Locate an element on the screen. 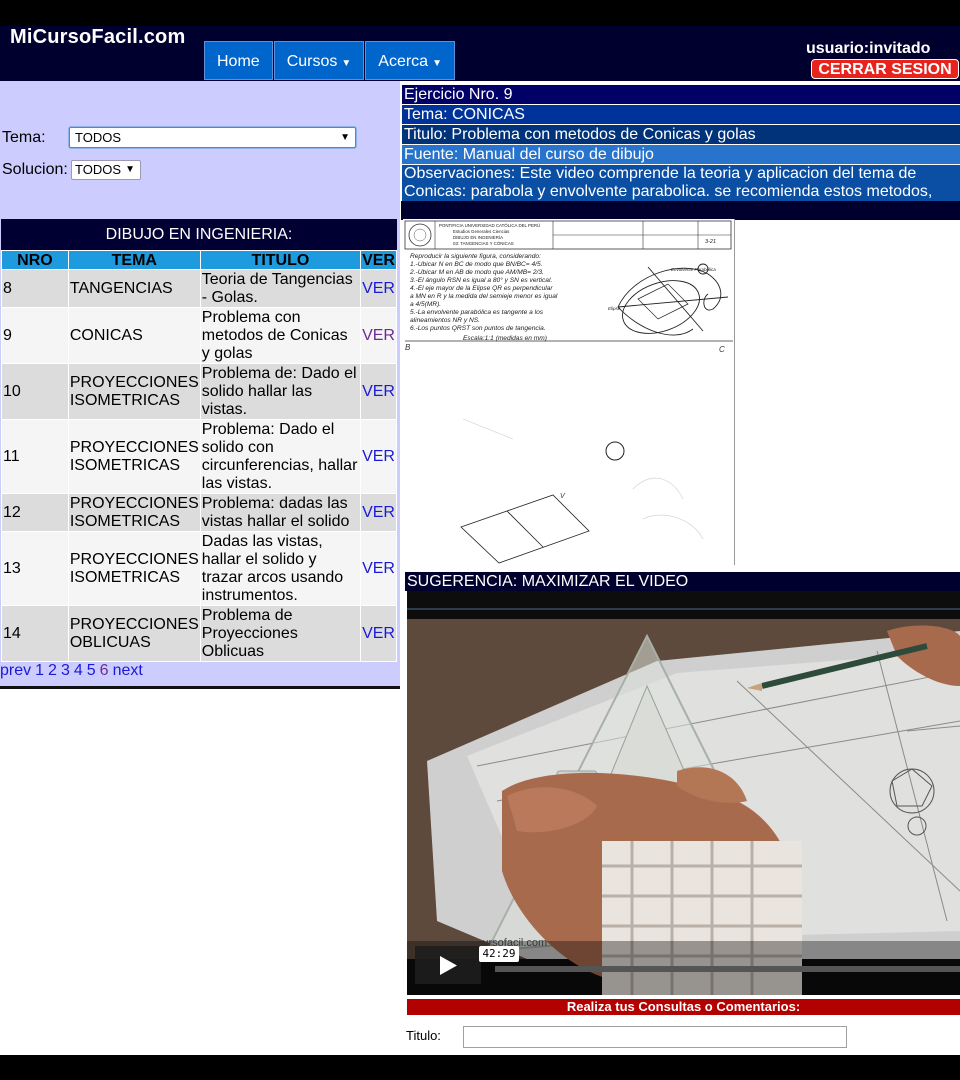 Image resolution: width=960 pixels, height=1080 pixels. cell-titulo: Problema de Proyecciones Oblicuas is located at coordinates (280, 633).